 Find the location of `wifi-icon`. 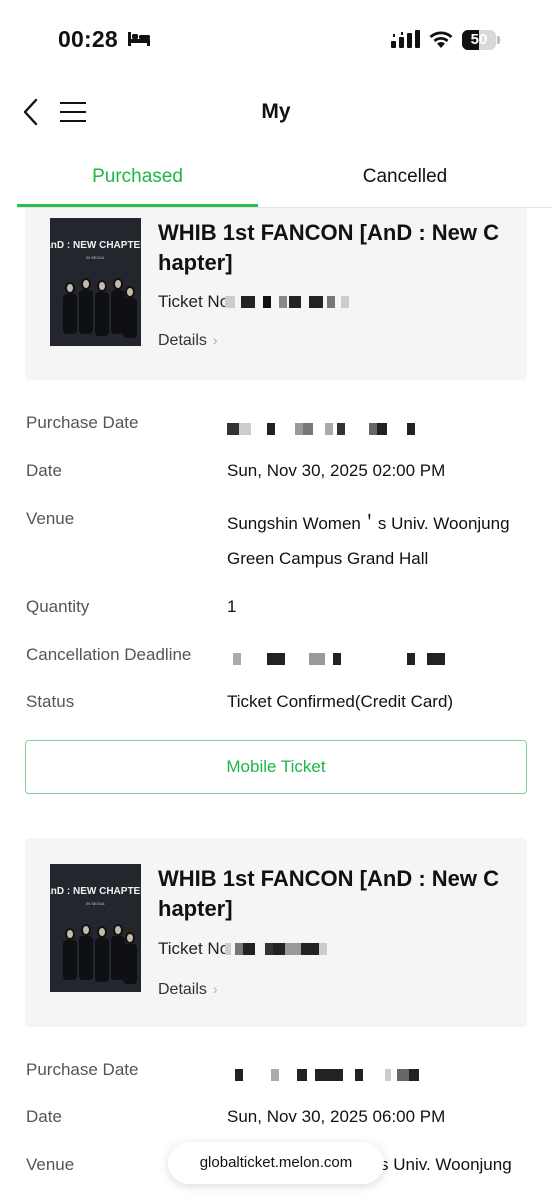

wifi-icon is located at coordinates (441, 39).